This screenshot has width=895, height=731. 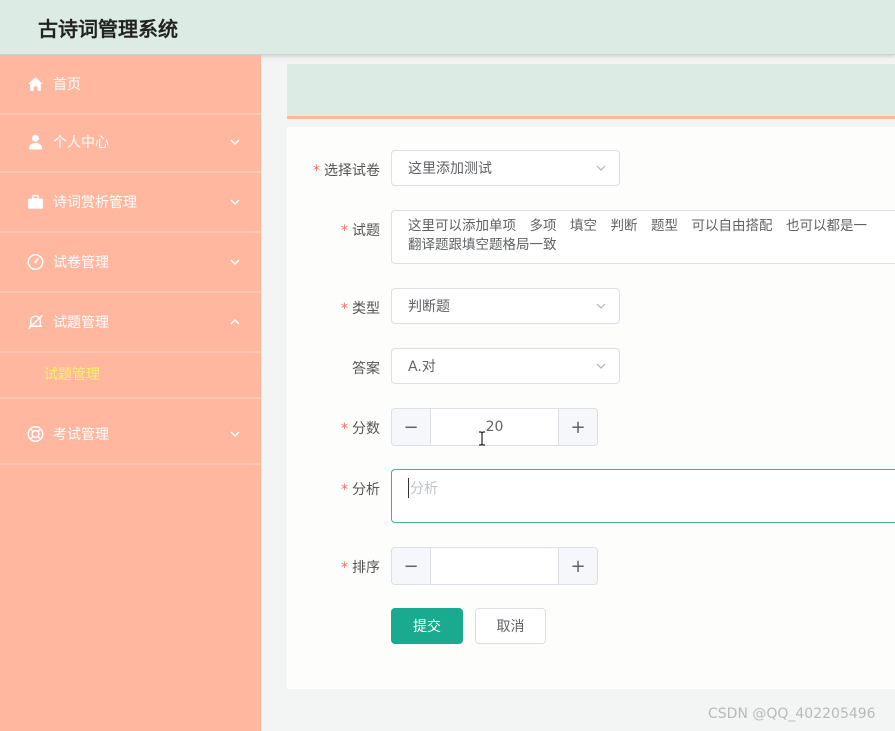 What do you see at coordinates (95, 203) in the screenshot?
I see `sidebar-item-label: 诗词赏析管理` at bounding box center [95, 203].